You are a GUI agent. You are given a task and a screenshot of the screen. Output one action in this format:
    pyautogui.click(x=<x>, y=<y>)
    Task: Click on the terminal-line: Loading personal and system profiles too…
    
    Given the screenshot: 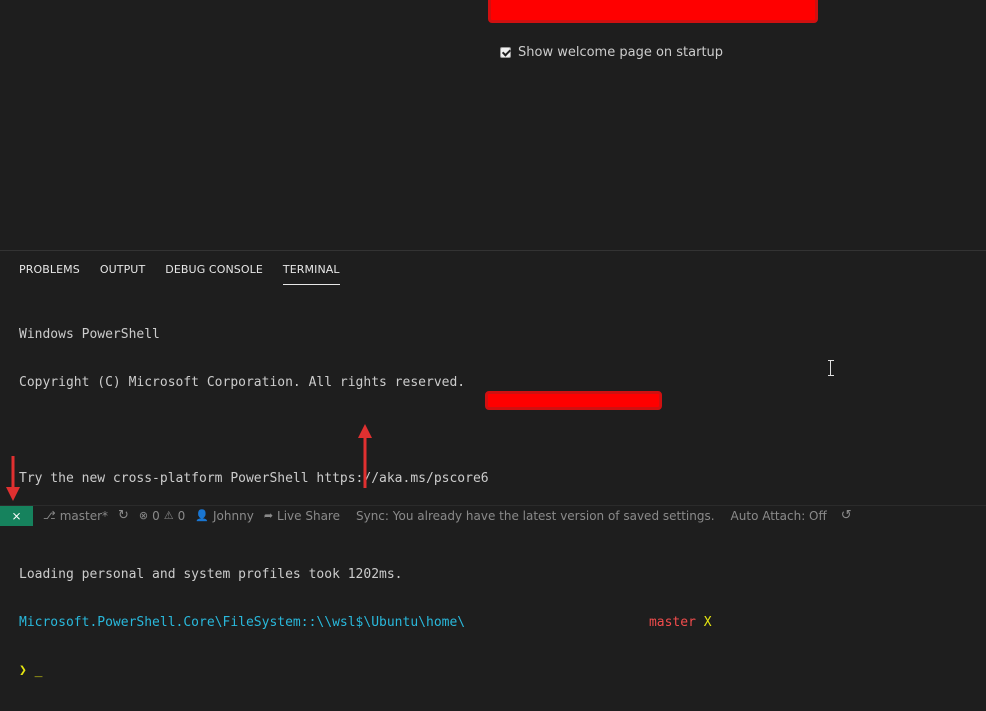 What is the action you would take?
    pyautogui.click(x=211, y=574)
    